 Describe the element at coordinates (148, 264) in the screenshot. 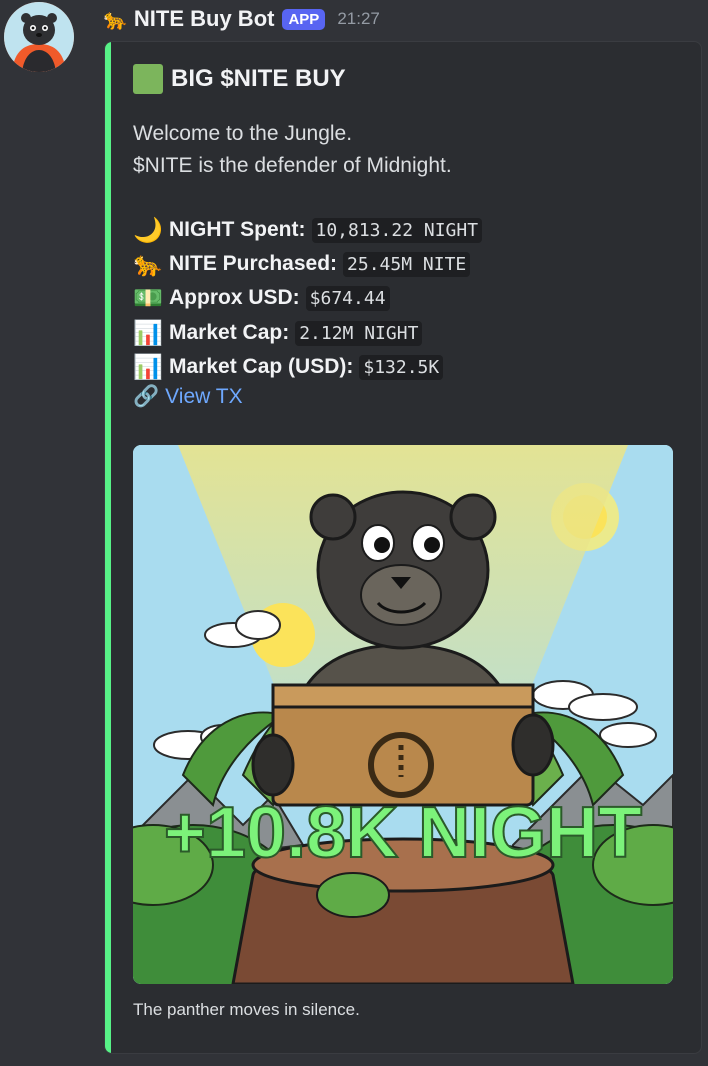

I see `leopard-icon: 🐆` at that location.